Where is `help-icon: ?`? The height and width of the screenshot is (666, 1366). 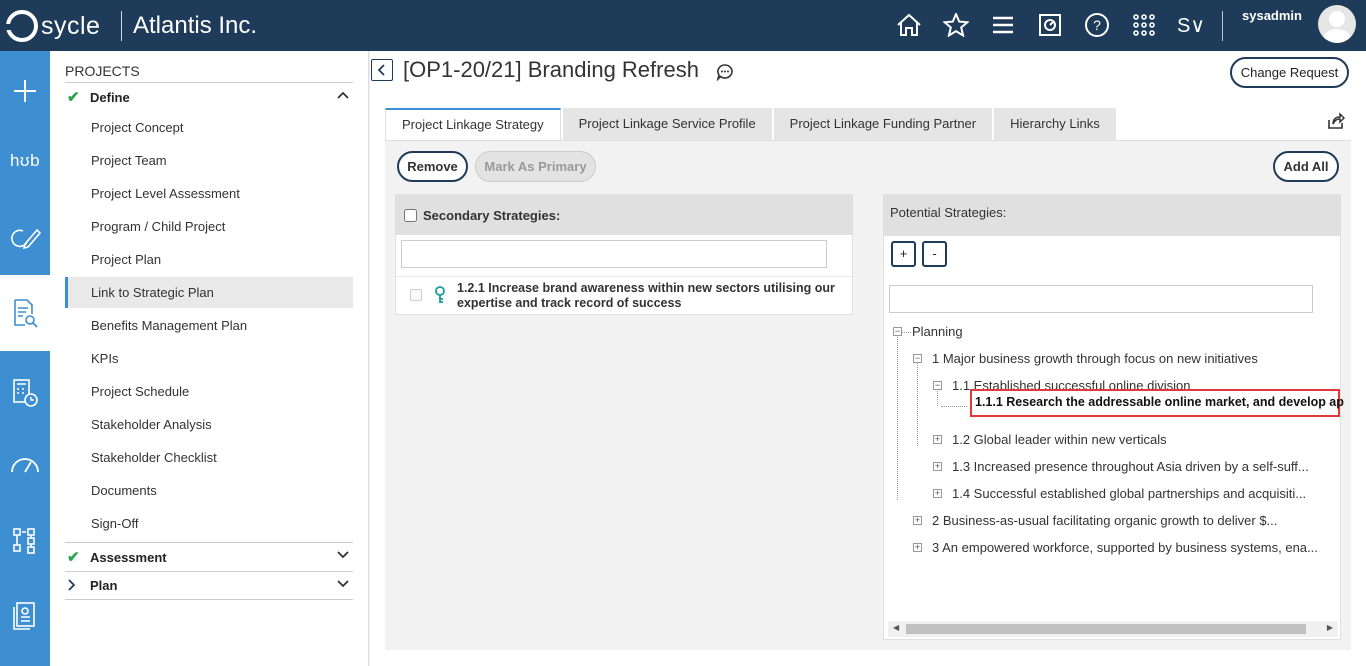
help-icon: ? is located at coordinates (1097, 25).